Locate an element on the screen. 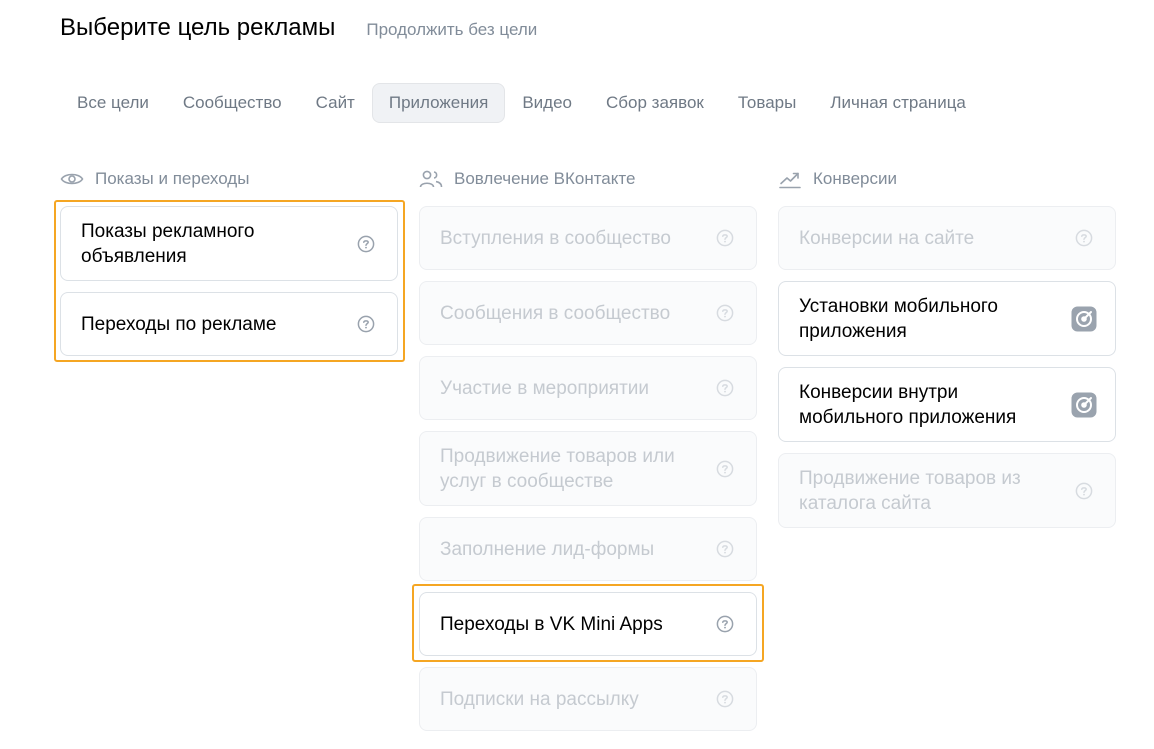 This screenshot has width=1154, height=749. tab-all-goals: Все цели is located at coordinates (113, 103).